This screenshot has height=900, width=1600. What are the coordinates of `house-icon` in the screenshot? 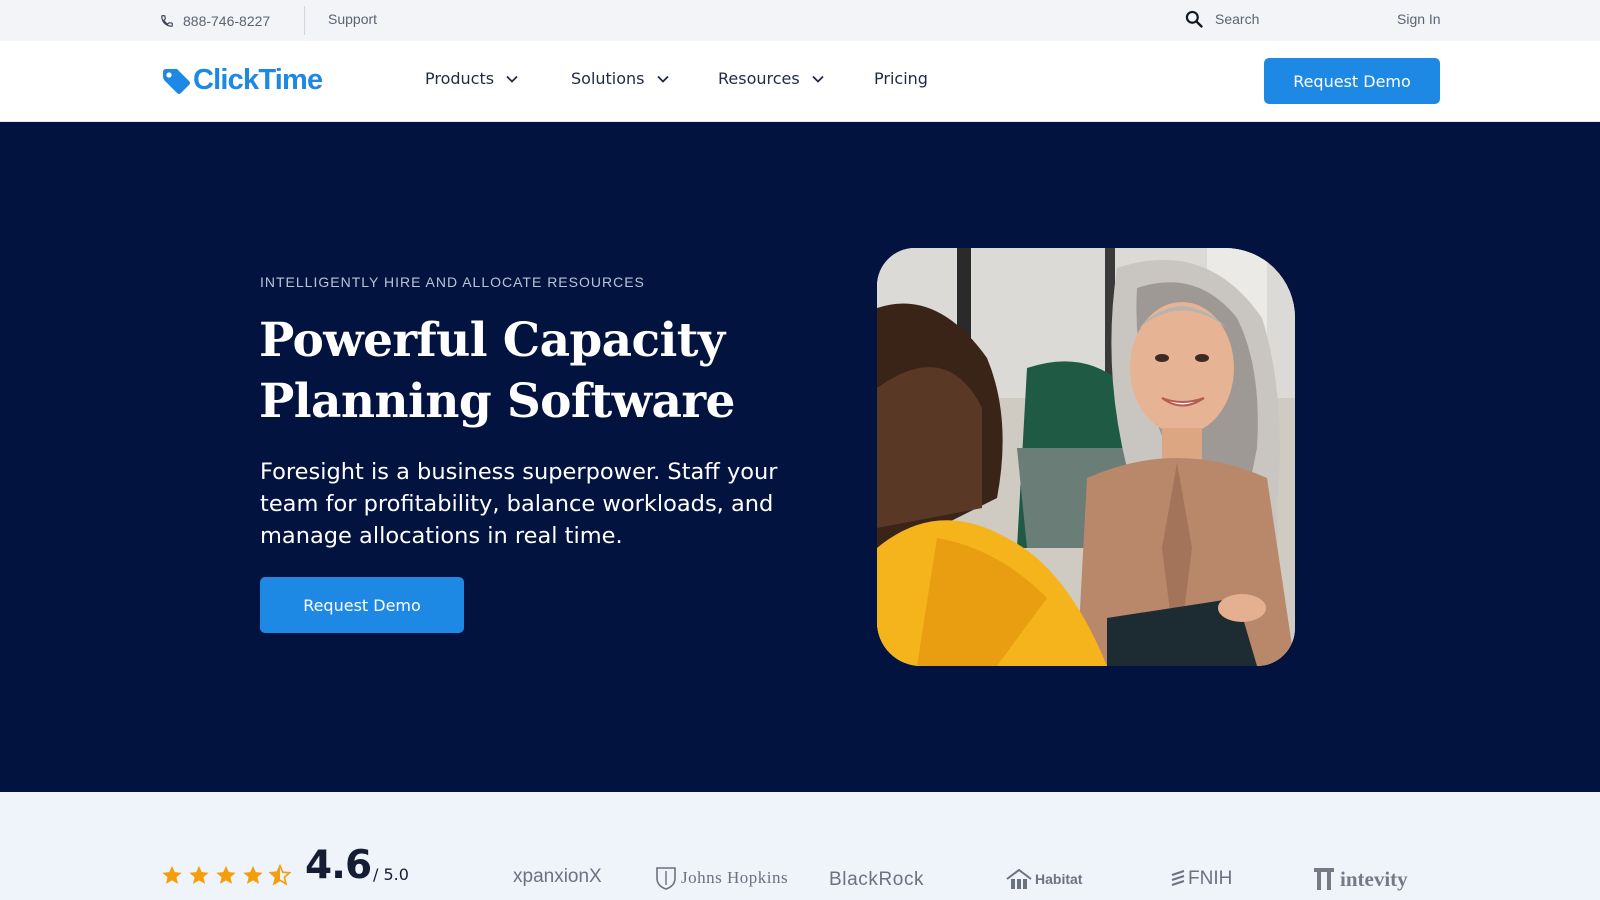 It's located at (1019, 878).